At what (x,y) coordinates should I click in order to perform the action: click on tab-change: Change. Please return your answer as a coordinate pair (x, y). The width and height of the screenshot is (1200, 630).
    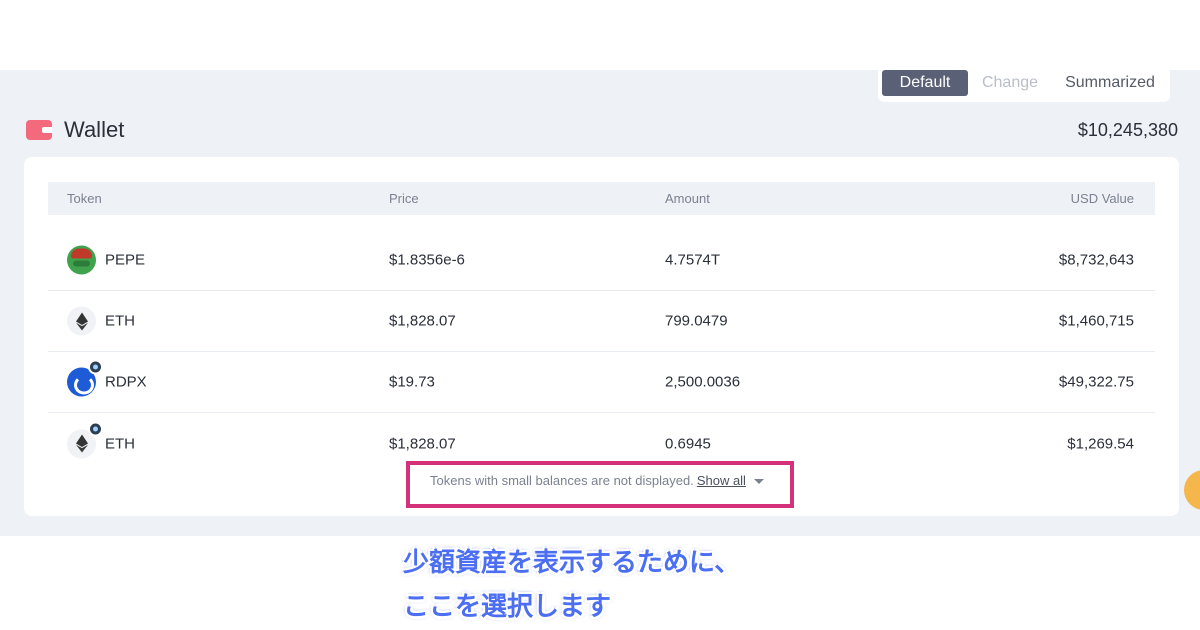
    Looking at the image, I should click on (1010, 83).